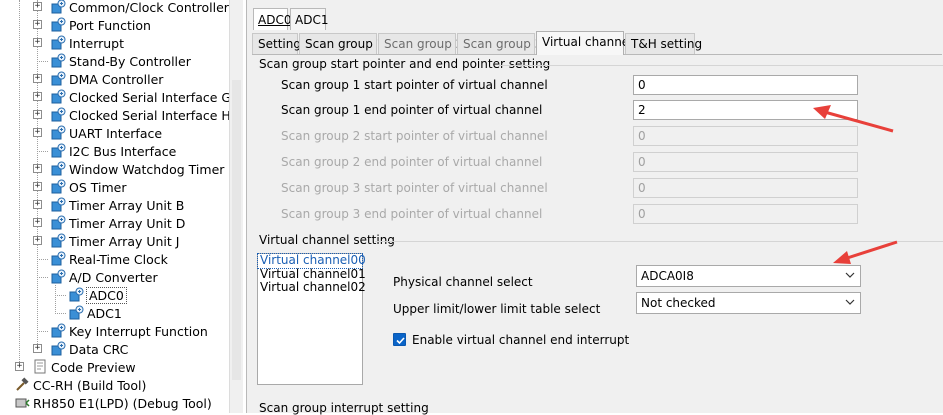 This screenshot has width=943, height=415. Describe the element at coordinates (312, 287) in the screenshot. I see `list-item: Virtual channel02` at that location.